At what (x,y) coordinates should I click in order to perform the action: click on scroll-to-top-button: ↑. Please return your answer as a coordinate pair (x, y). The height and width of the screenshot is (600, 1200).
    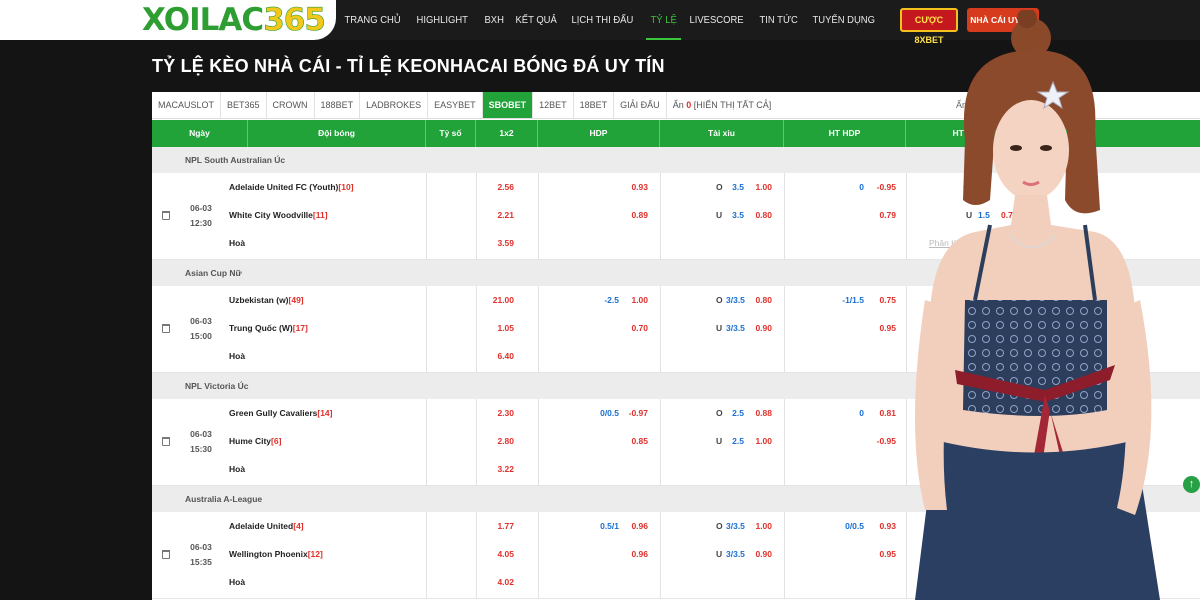
    Looking at the image, I should click on (1191, 484).